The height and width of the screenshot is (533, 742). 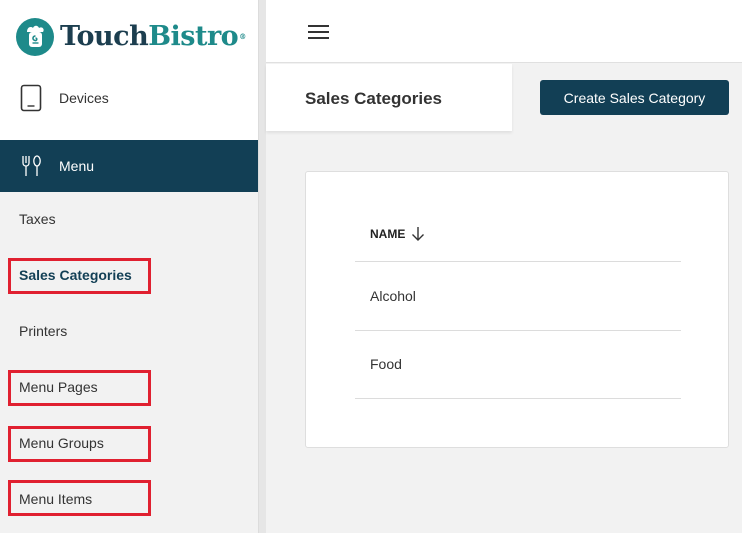 I want to click on highlight-box-menu-groups, so click(x=79, y=444).